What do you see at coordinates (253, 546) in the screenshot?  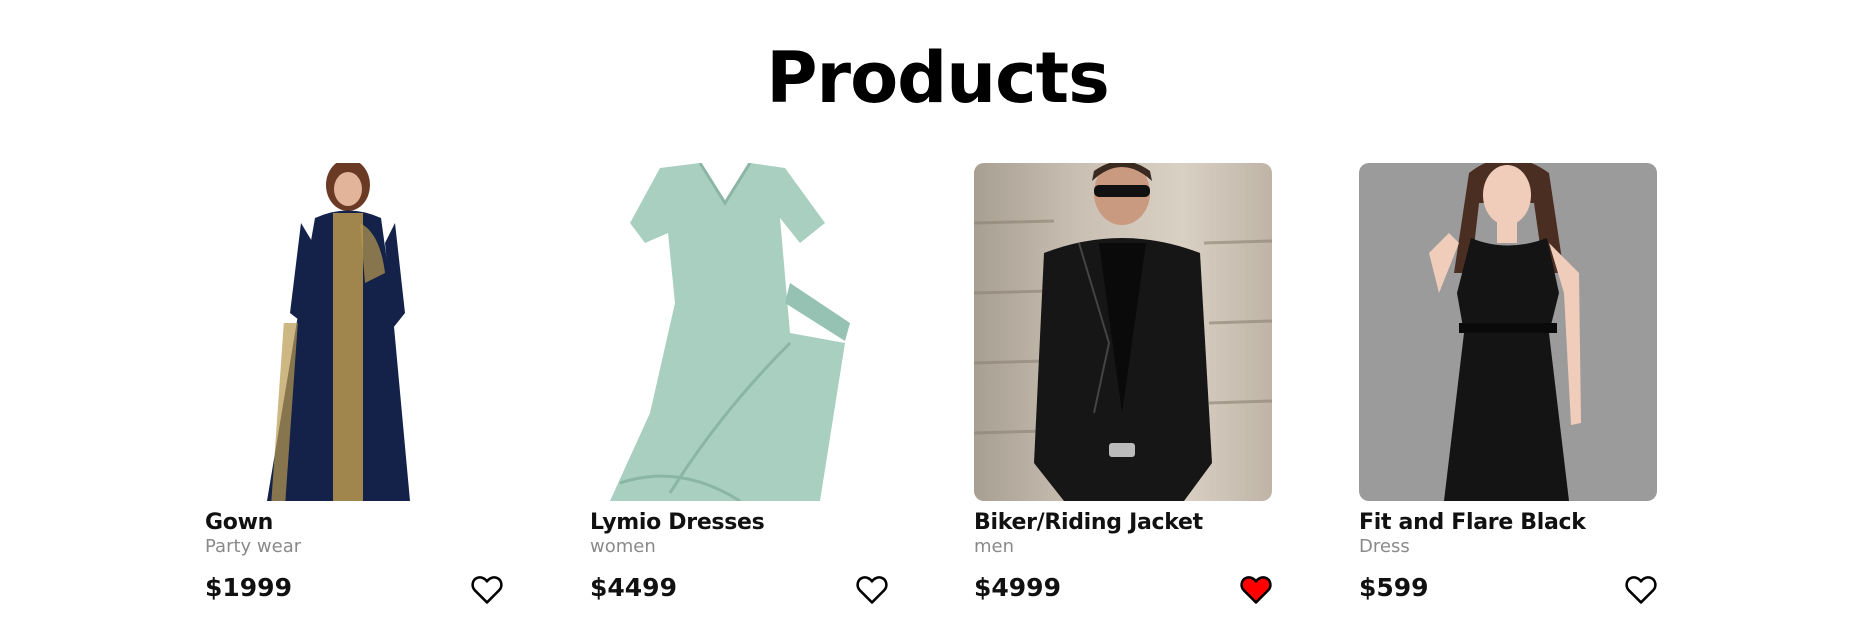 I see `product-category: Party wear` at bounding box center [253, 546].